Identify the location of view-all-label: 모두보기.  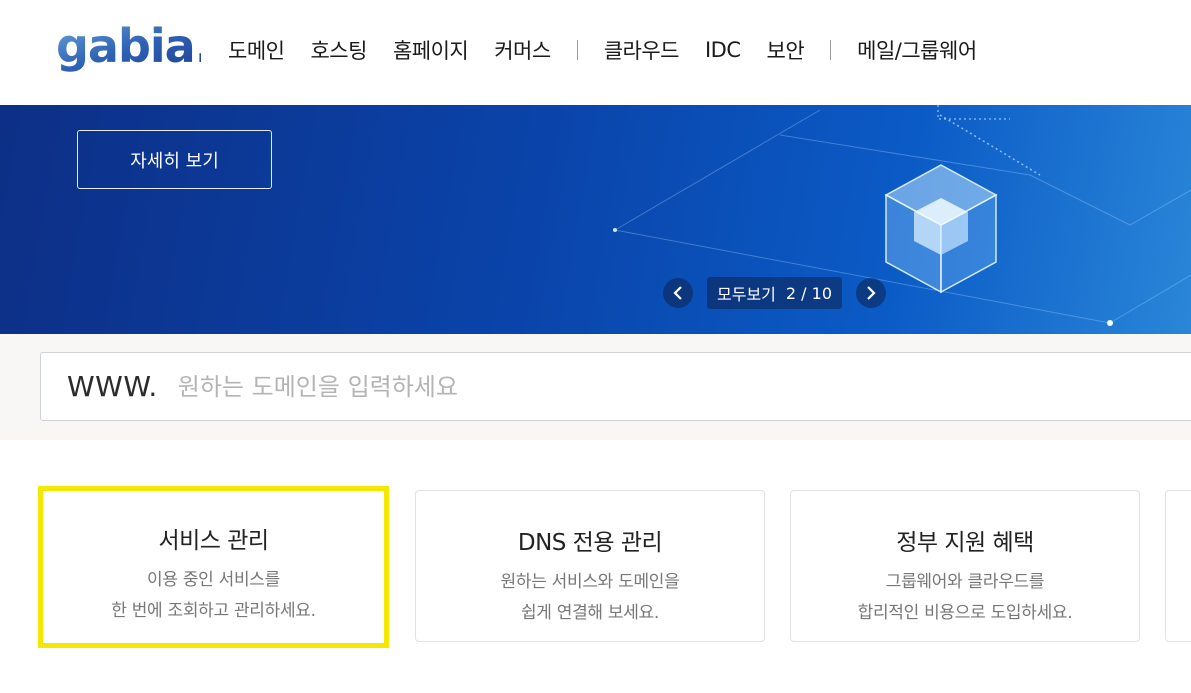
(746, 294).